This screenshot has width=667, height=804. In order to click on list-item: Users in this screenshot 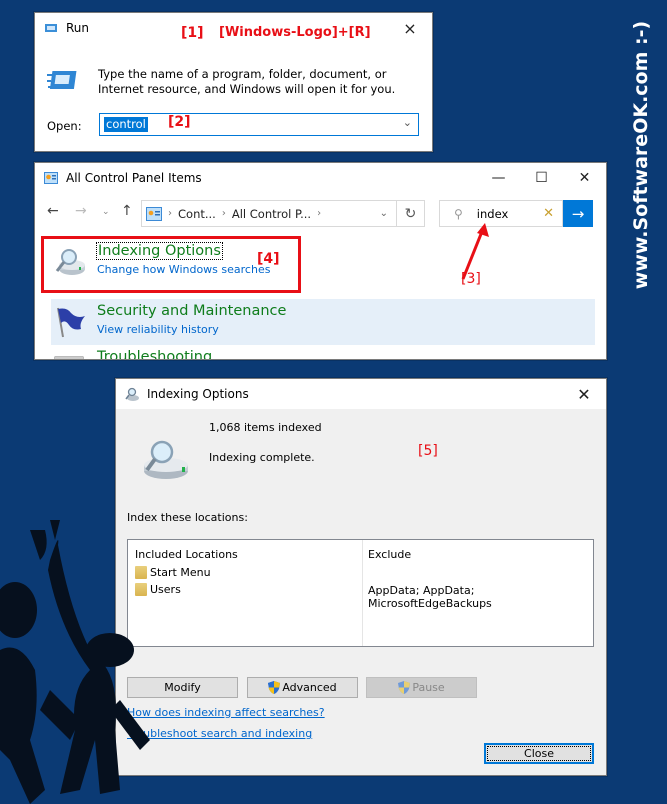, I will do `click(158, 589)`.